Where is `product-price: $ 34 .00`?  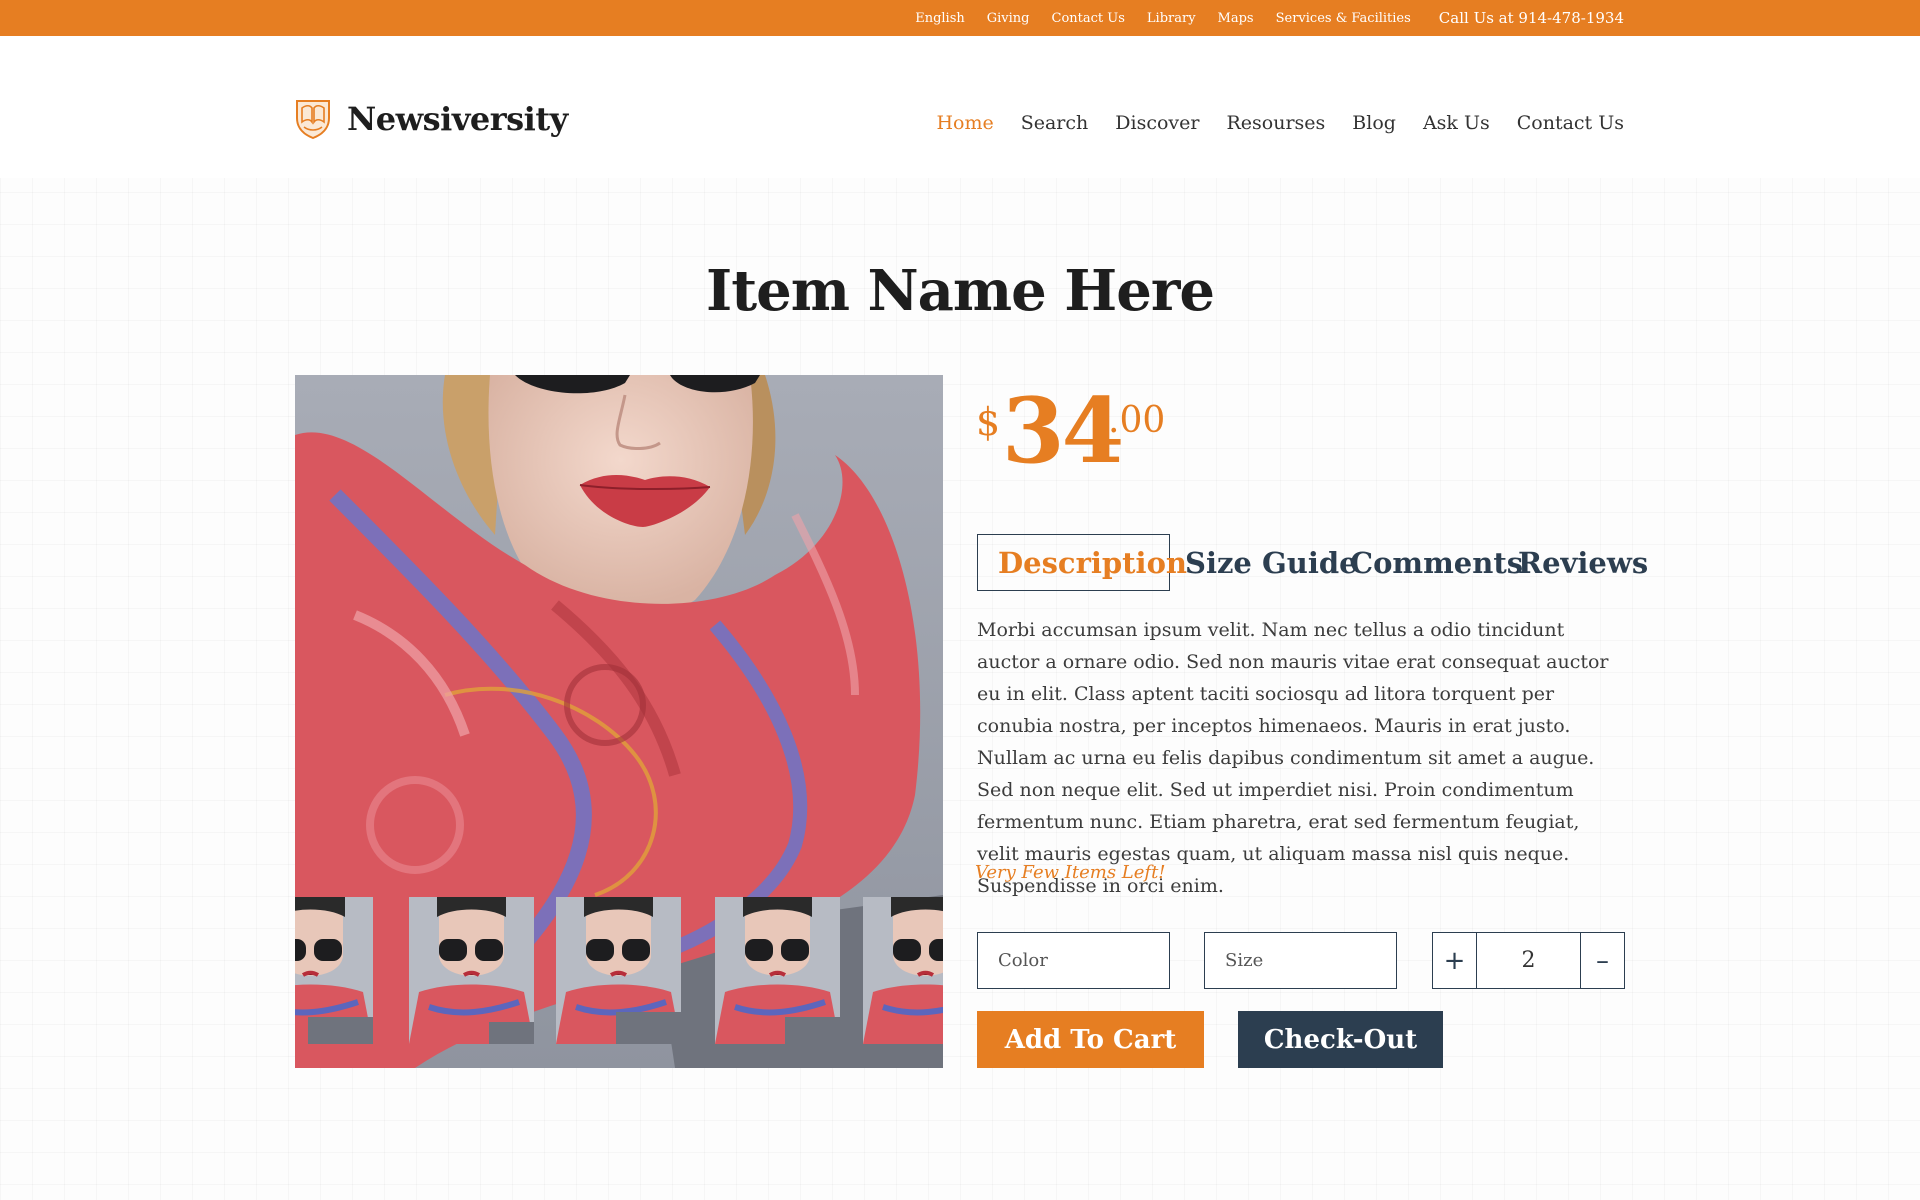
product-price: $ 34 .00 is located at coordinates (1086, 436).